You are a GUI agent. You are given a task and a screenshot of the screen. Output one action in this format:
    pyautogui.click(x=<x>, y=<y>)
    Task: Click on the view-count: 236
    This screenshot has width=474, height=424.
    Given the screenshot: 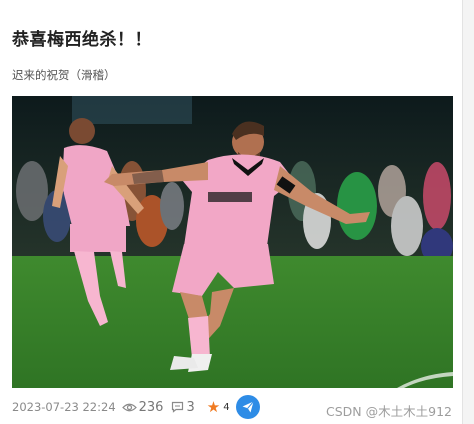 What is the action you would take?
    pyautogui.click(x=142, y=407)
    